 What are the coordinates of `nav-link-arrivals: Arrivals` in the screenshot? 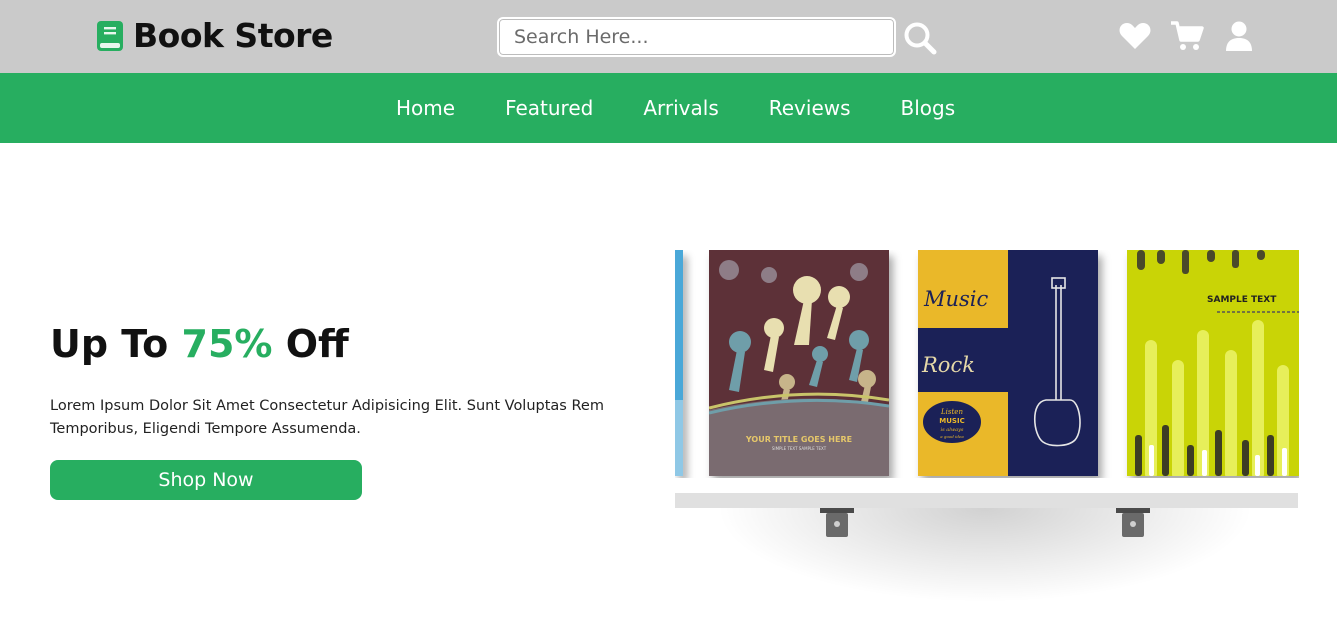 It's located at (680, 108).